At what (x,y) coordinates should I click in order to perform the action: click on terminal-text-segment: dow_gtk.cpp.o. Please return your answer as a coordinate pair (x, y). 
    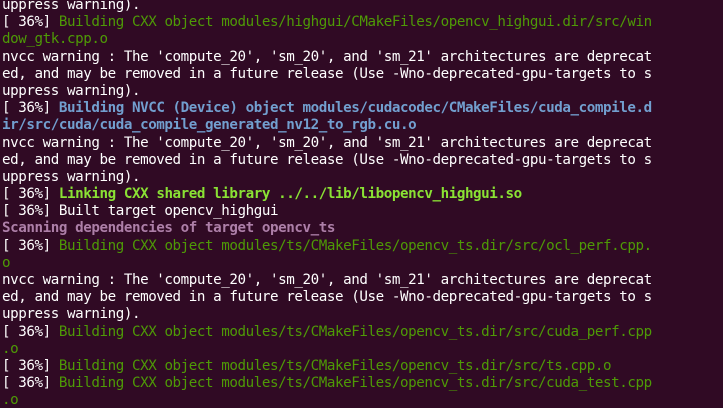
    Looking at the image, I should click on (55, 39).